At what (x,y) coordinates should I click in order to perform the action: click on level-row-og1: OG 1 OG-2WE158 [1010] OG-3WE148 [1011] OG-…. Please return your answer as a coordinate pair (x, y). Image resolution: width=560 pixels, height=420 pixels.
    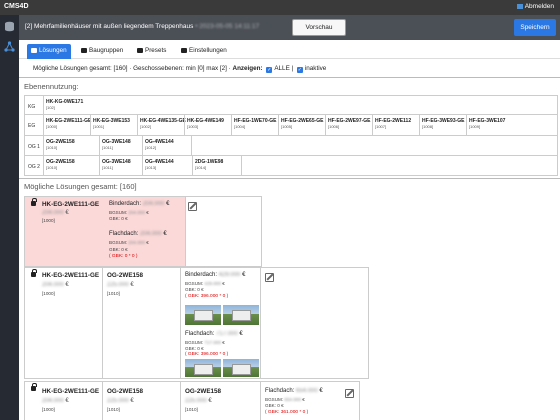
    Looking at the image, I should click on (291, 146).